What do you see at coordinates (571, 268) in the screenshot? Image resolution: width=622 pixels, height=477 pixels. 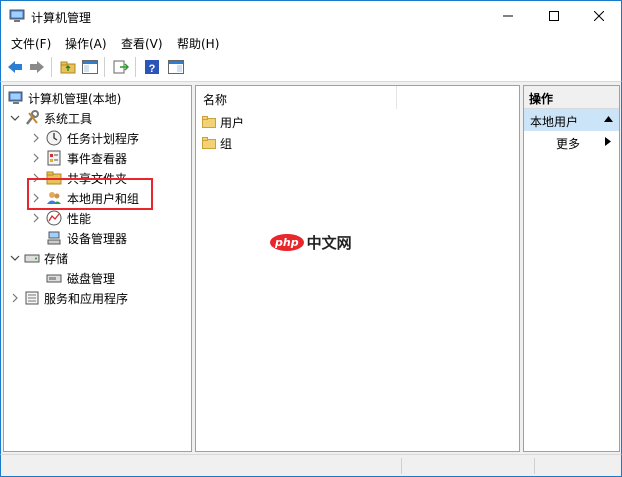 I see `actions-pane: 操作 本地用户 更多` at bounding box center [571, 268].